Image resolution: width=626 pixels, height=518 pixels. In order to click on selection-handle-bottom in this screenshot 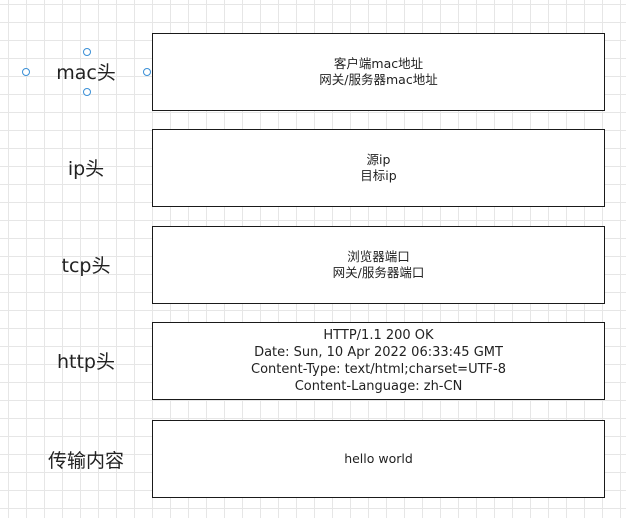, I will do `click(87, 92)`.